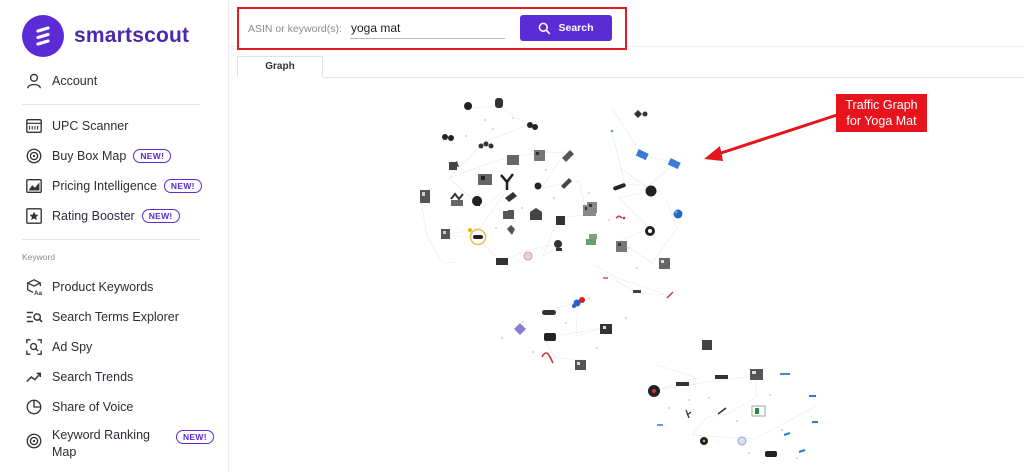 This screenshot has width=1024, height=472. What do you see at coordinates (545, 28) in the screenshot?
I see `search-icon` at bounding box center [545, 28].